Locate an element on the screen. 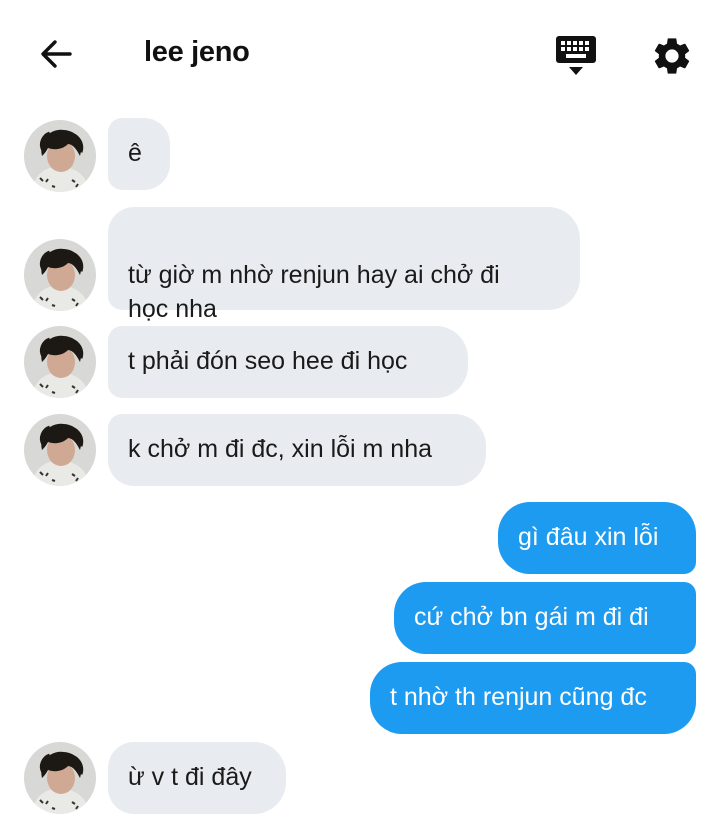  back-button is located at coordinates (56, 54).